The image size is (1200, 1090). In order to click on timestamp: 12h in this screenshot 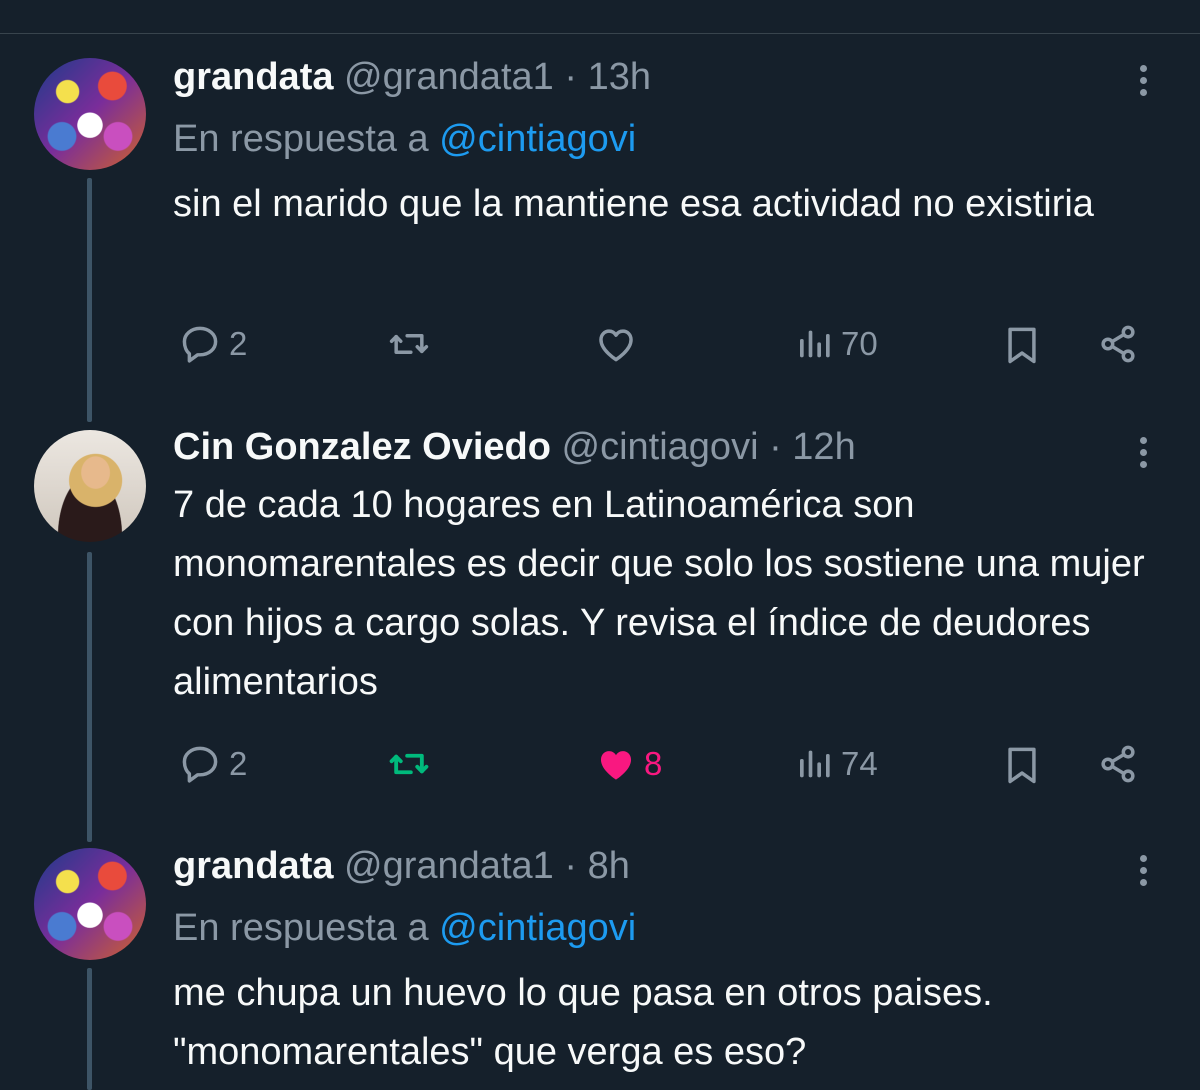, I will do `click(823, 447)`.